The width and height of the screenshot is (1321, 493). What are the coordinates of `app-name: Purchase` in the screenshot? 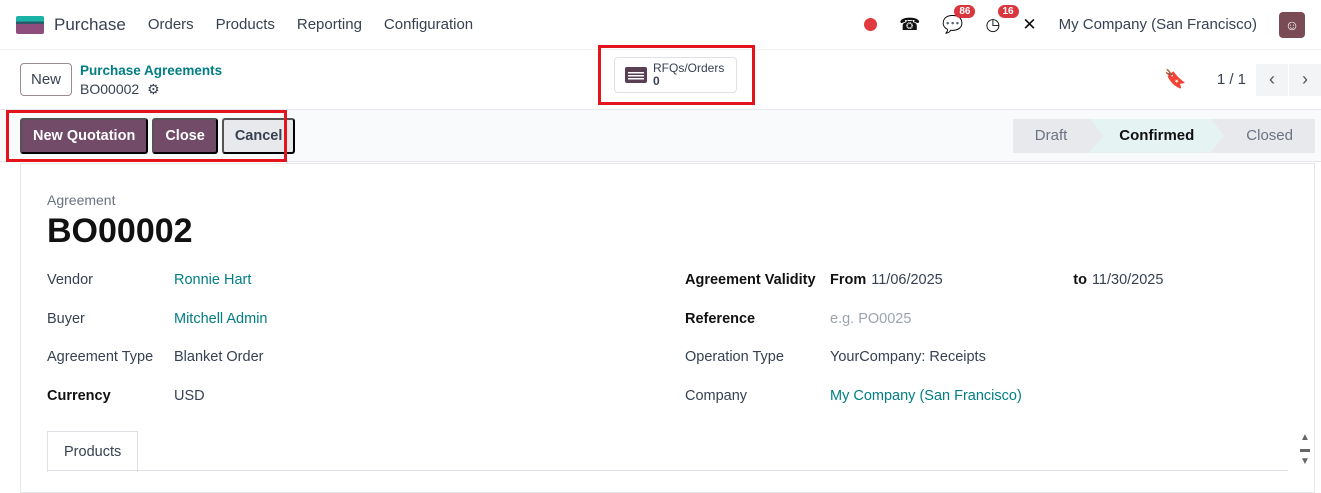 It's located at (90, 25).